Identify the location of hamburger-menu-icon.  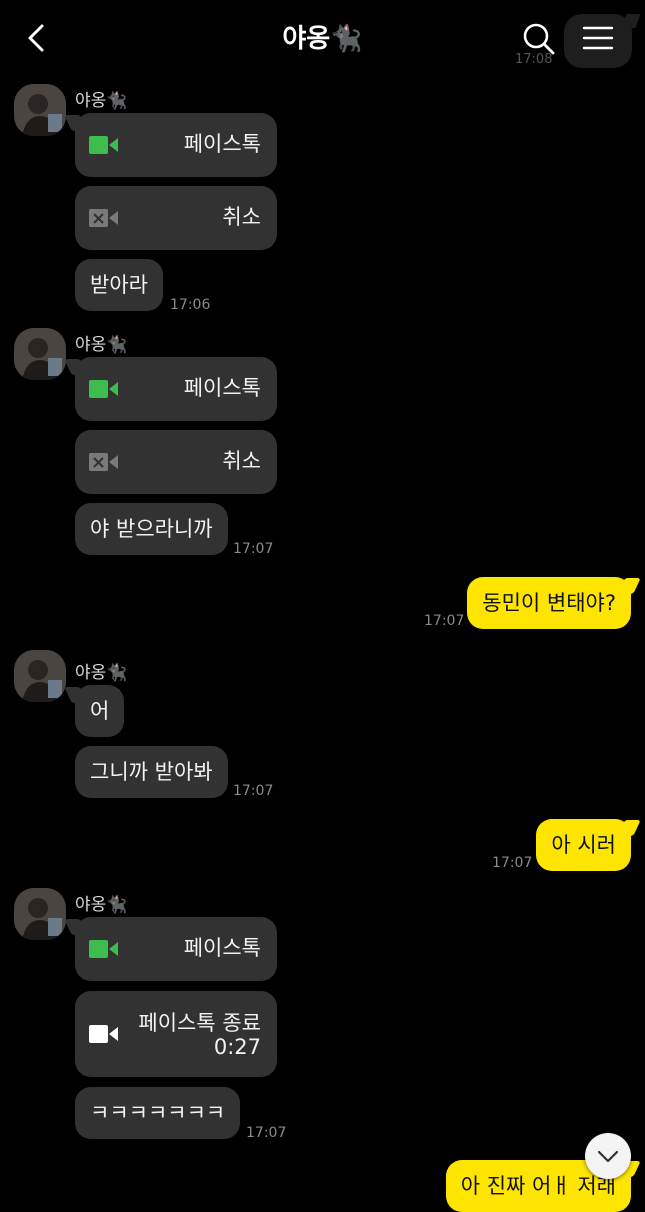
(598, 38).